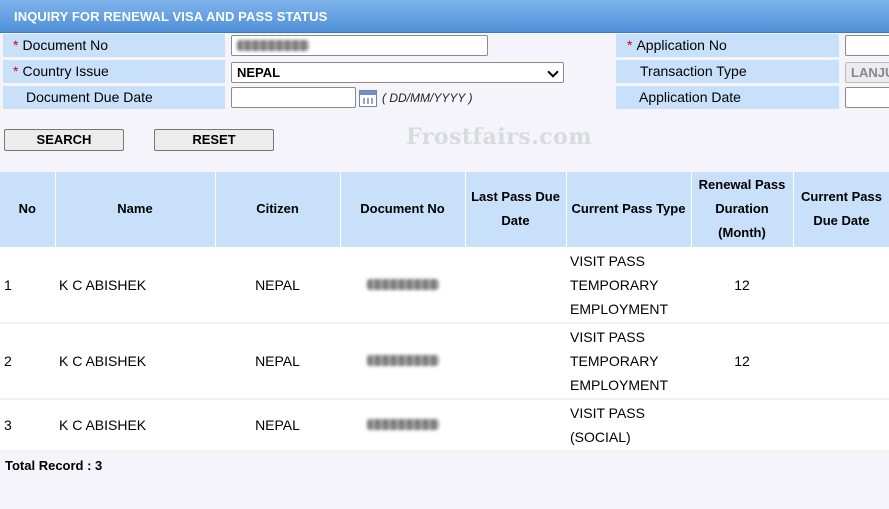 The height and width of the screenshot is (509, 889). I want to click on date-format-hint: ( DD/MM/YYYY ), so click(427, 98).